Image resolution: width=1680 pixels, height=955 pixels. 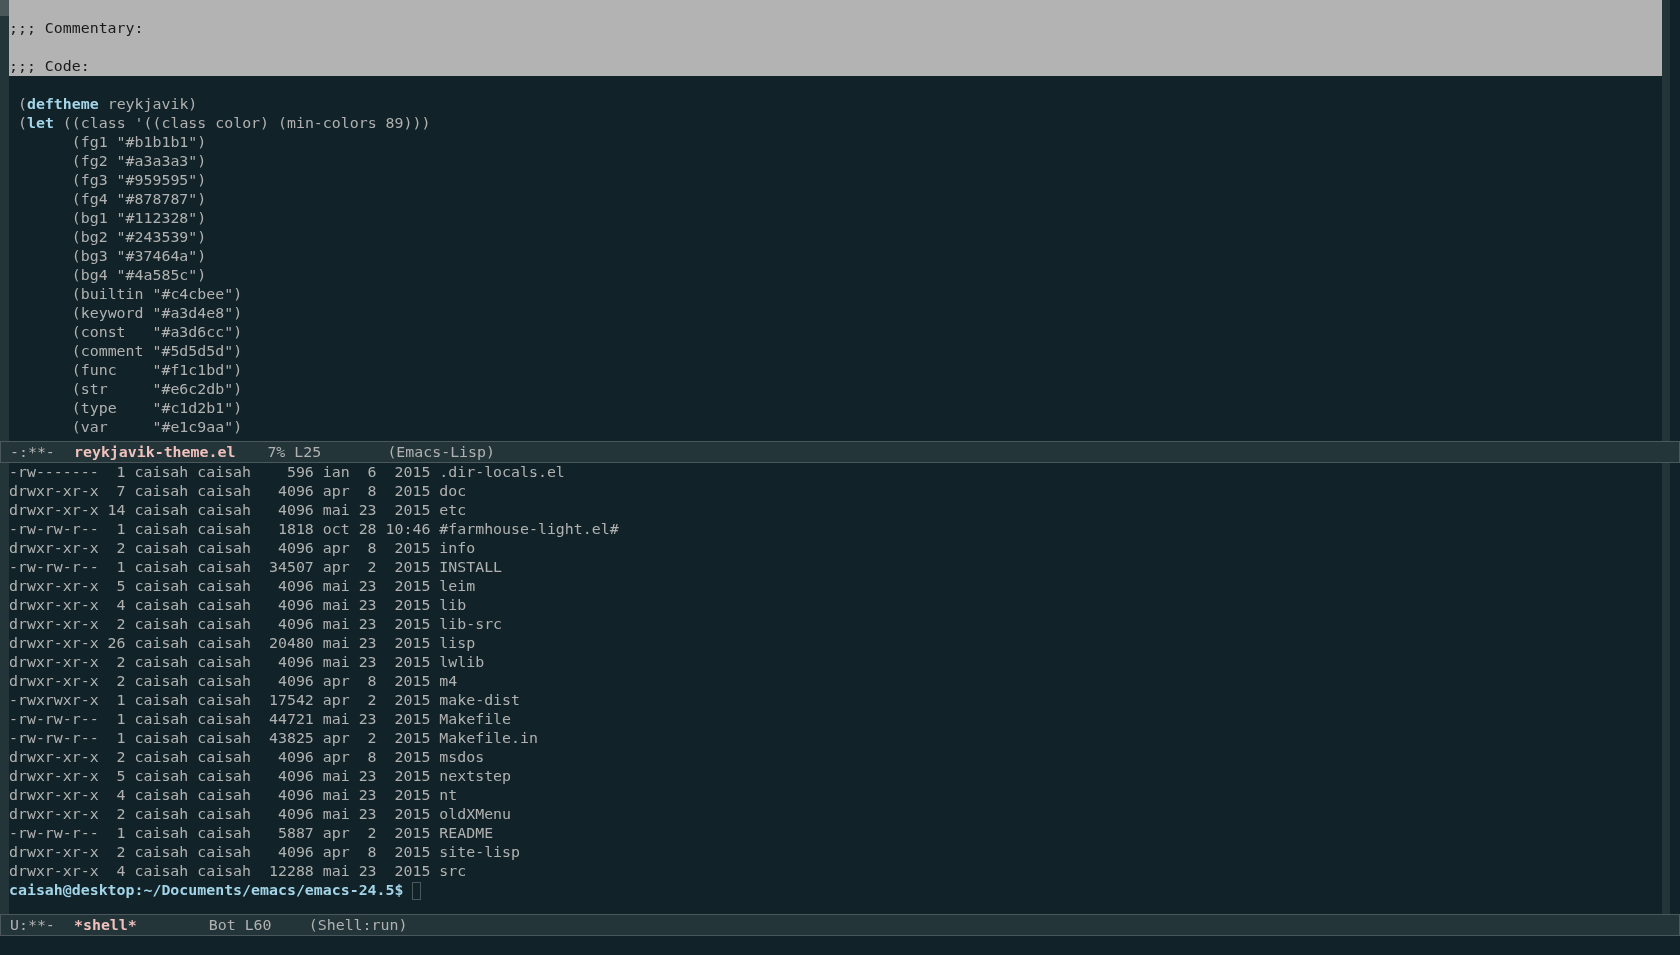 I want to click on buffer-position: Bot L60, so click(x=240, y=925).